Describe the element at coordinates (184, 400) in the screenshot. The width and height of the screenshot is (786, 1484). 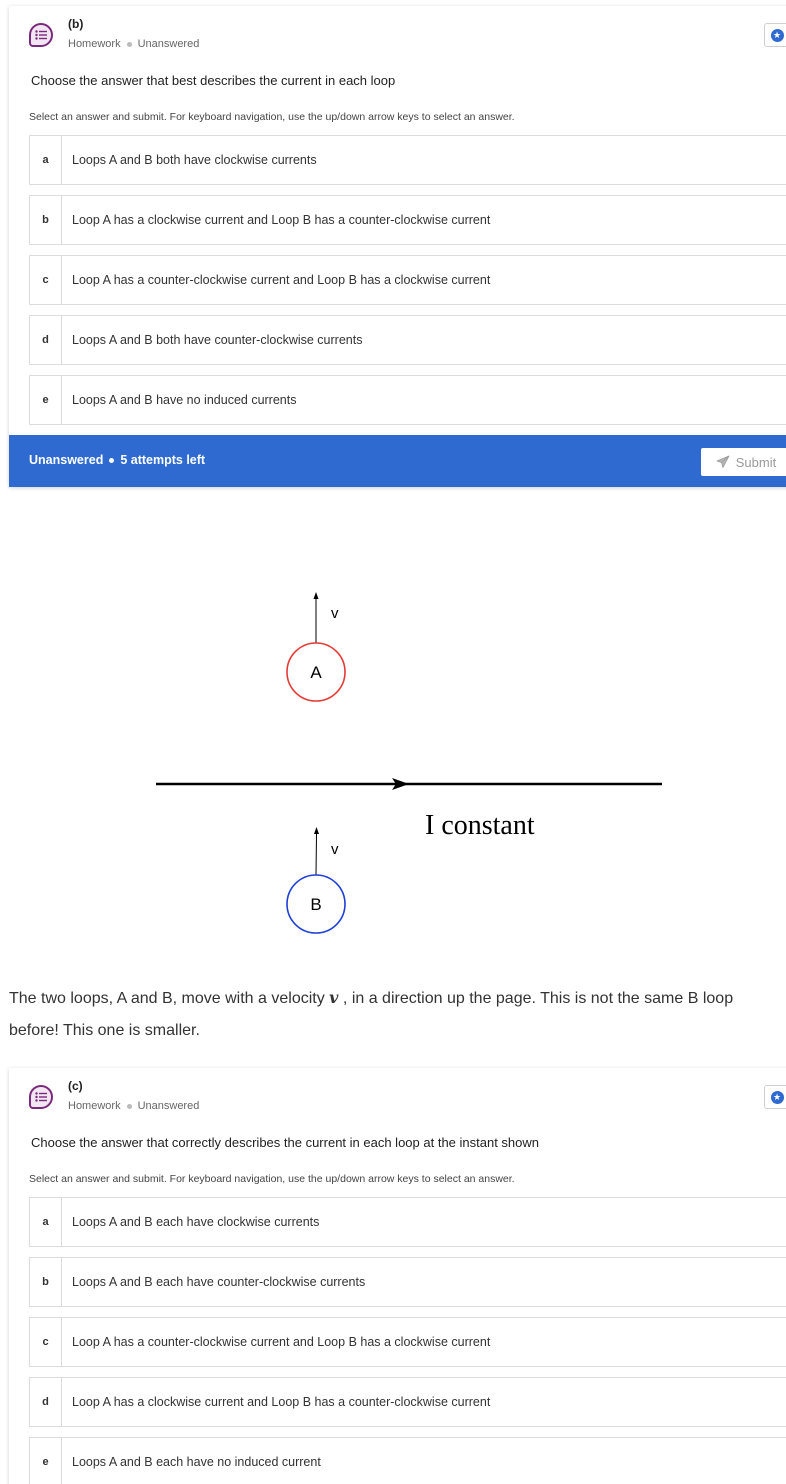
I see `option-text: Loops A and B have no induced currents` at that location.